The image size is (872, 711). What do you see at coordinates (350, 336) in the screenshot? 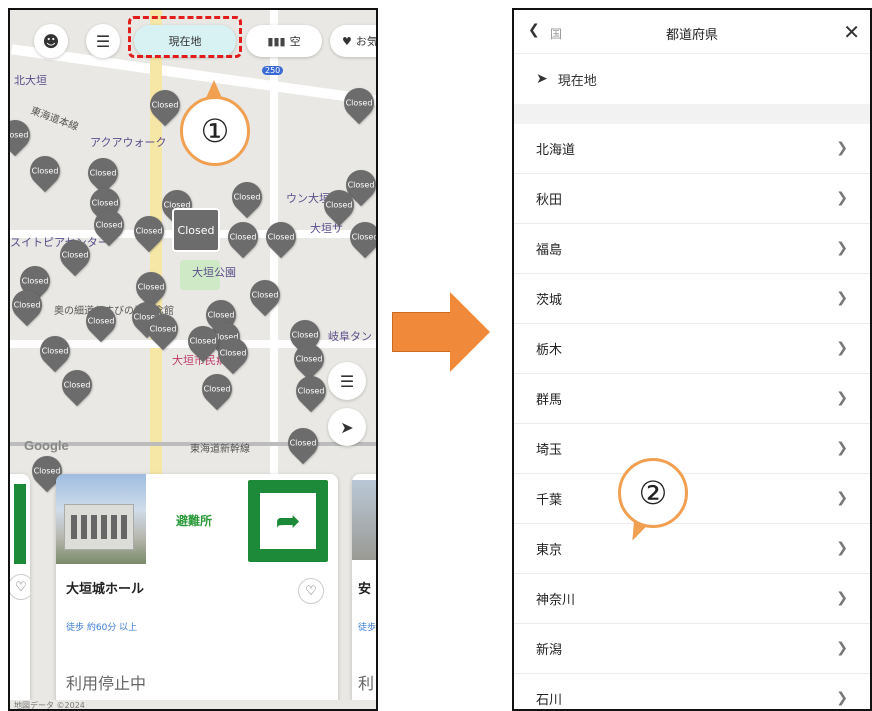
I see `map-label: 岐阜タン` at bounding box center [350, 336].